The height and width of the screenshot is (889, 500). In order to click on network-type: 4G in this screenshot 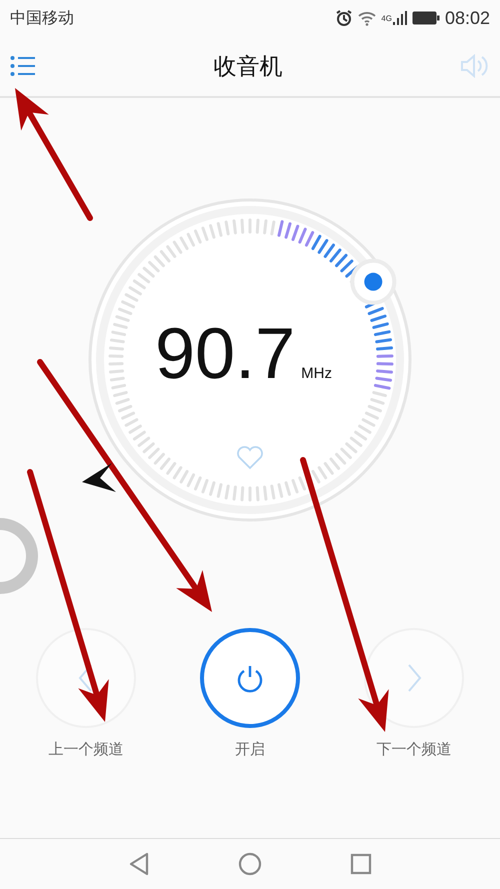, I will do `click(386, 18)`.